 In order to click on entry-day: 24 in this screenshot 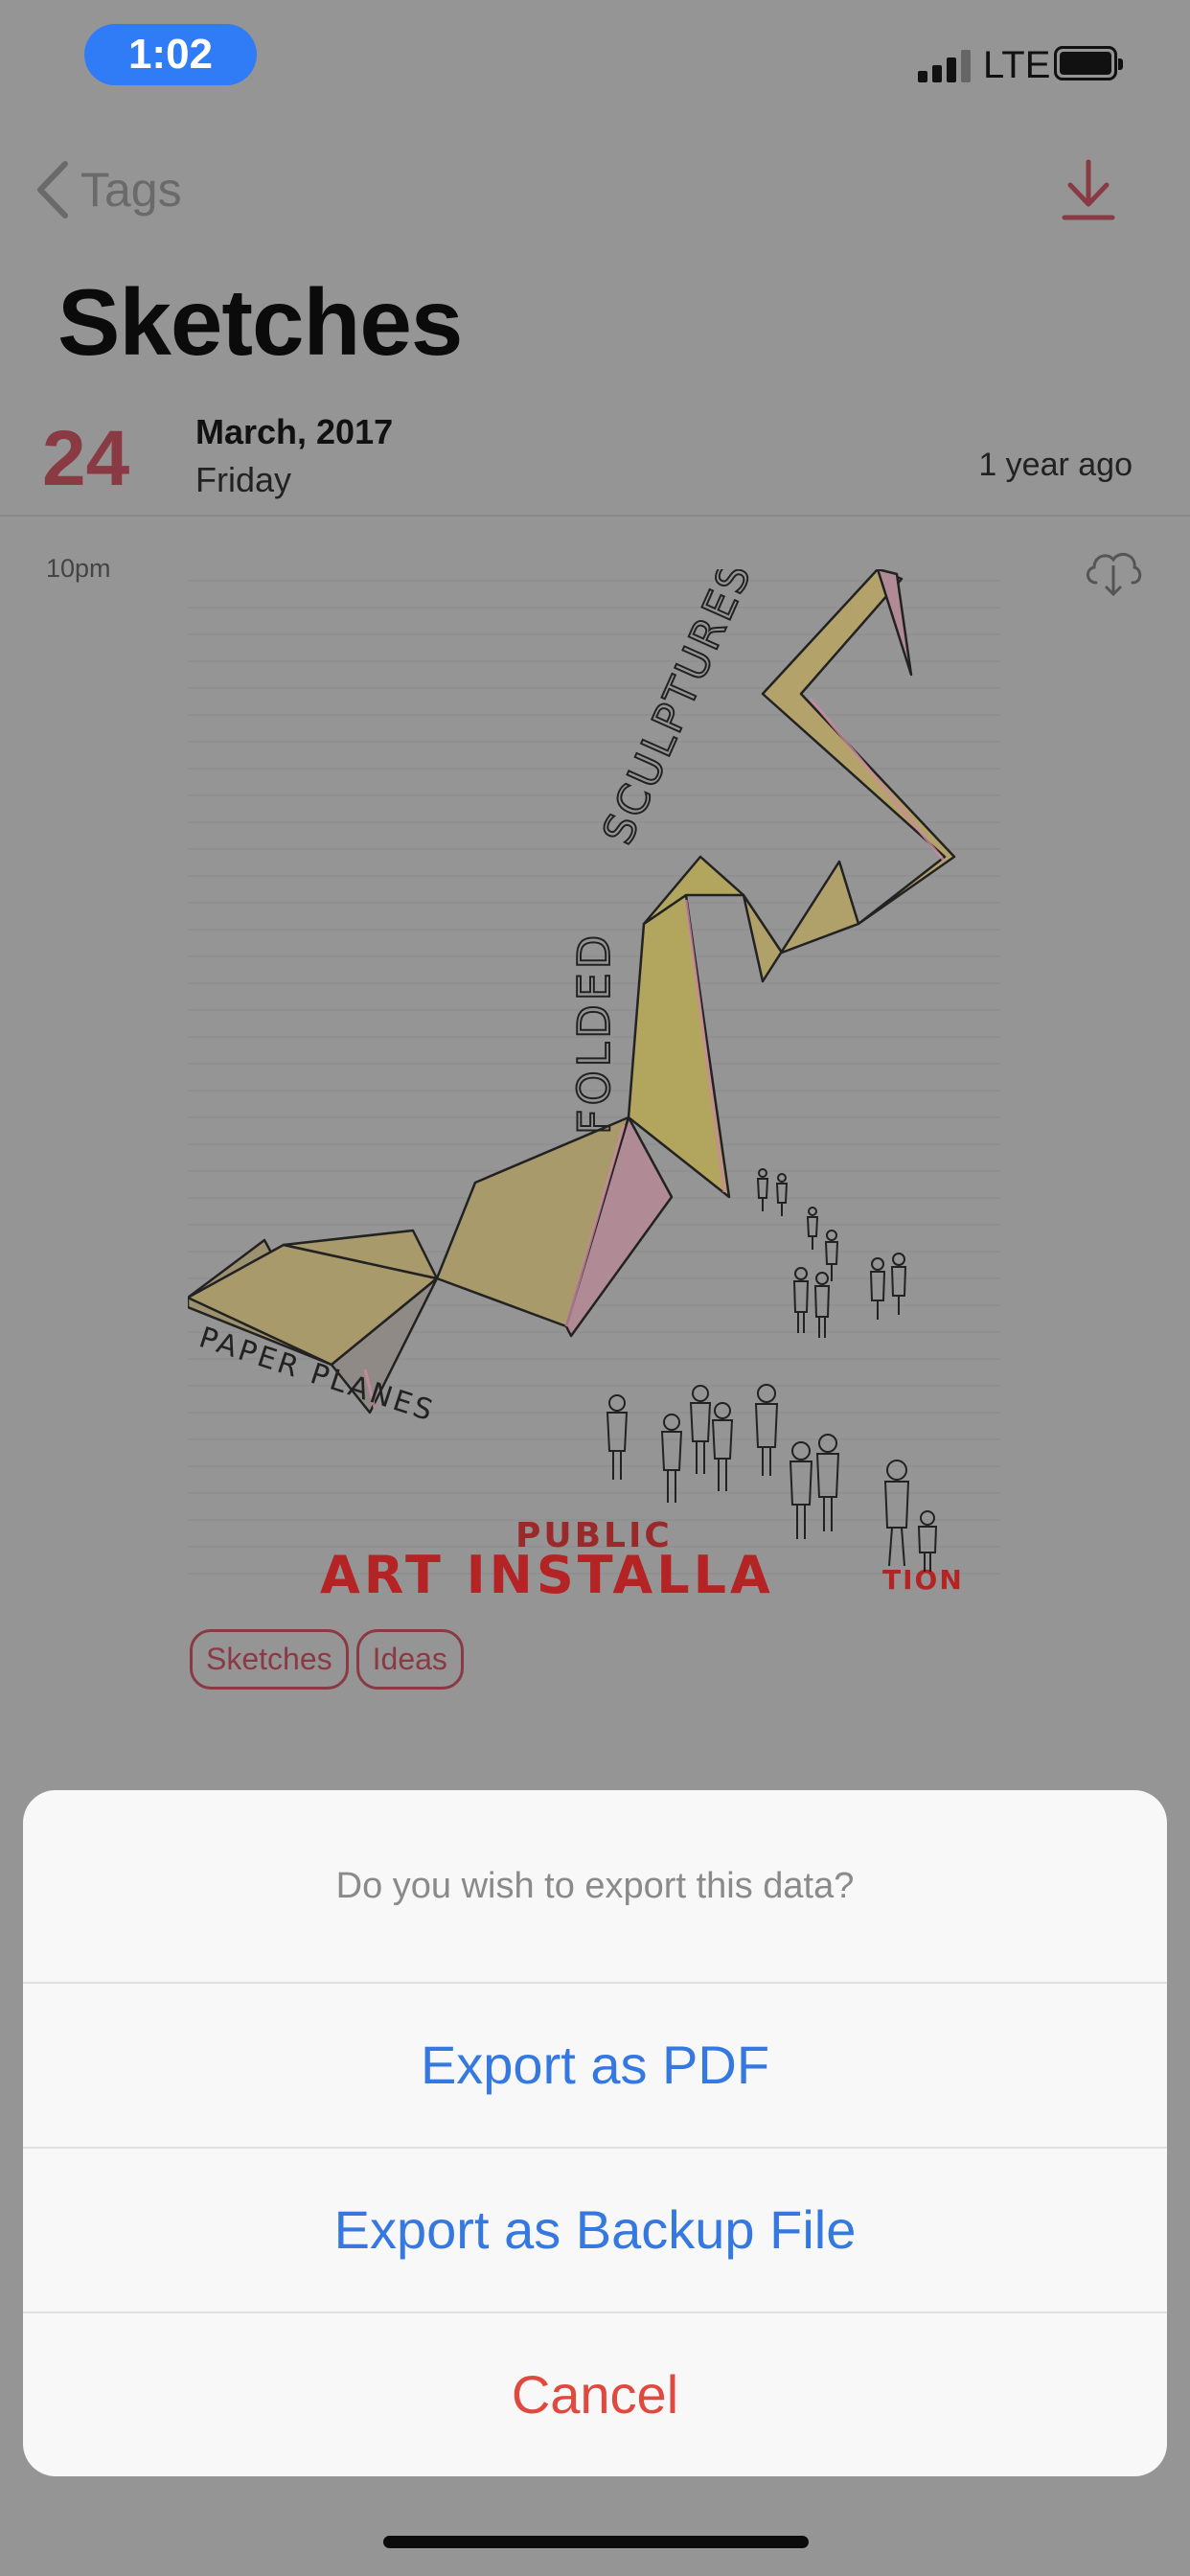, I will do `click(86, 458)`.